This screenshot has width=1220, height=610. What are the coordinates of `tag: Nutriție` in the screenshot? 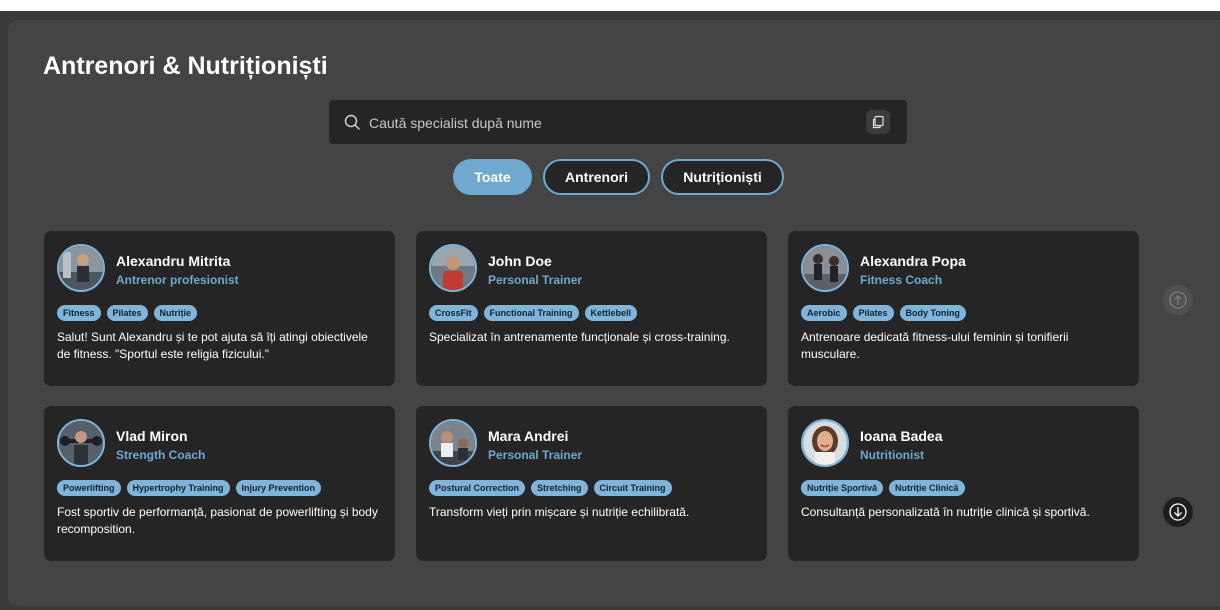 It's located at (175, 313).